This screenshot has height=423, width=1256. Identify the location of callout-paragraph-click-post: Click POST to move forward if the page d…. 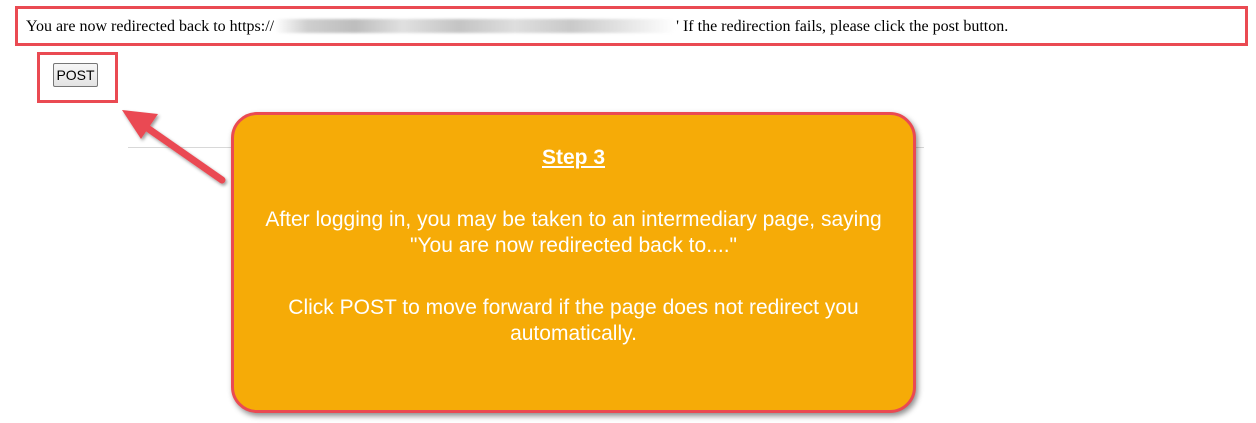
(573, 320).